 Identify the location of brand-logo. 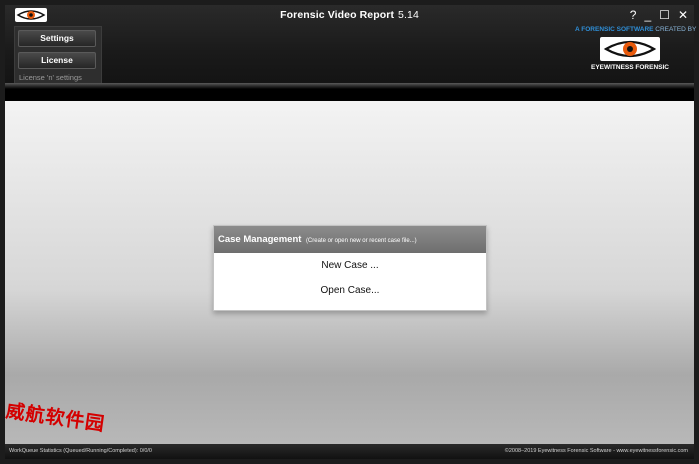
(630, 49).